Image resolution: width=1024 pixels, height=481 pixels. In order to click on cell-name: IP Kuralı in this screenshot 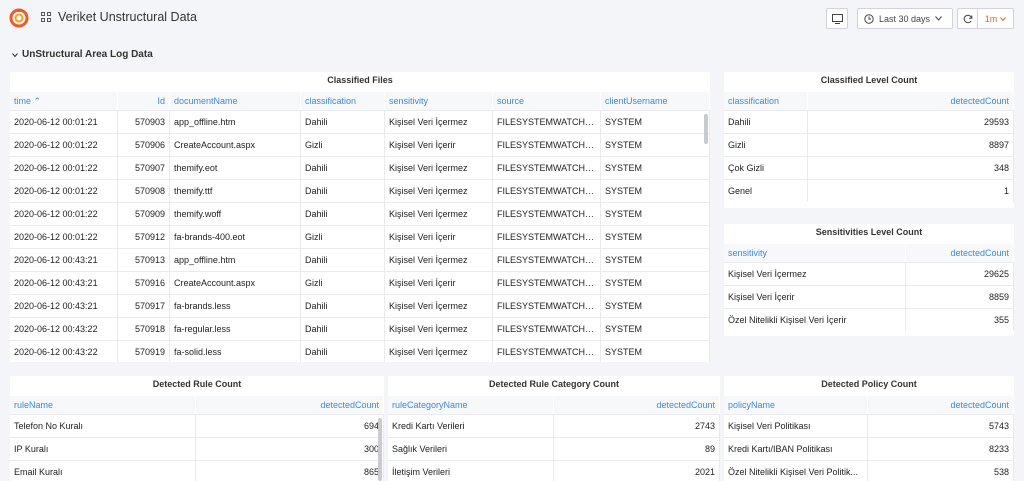, I will do `click(103, 448)`.